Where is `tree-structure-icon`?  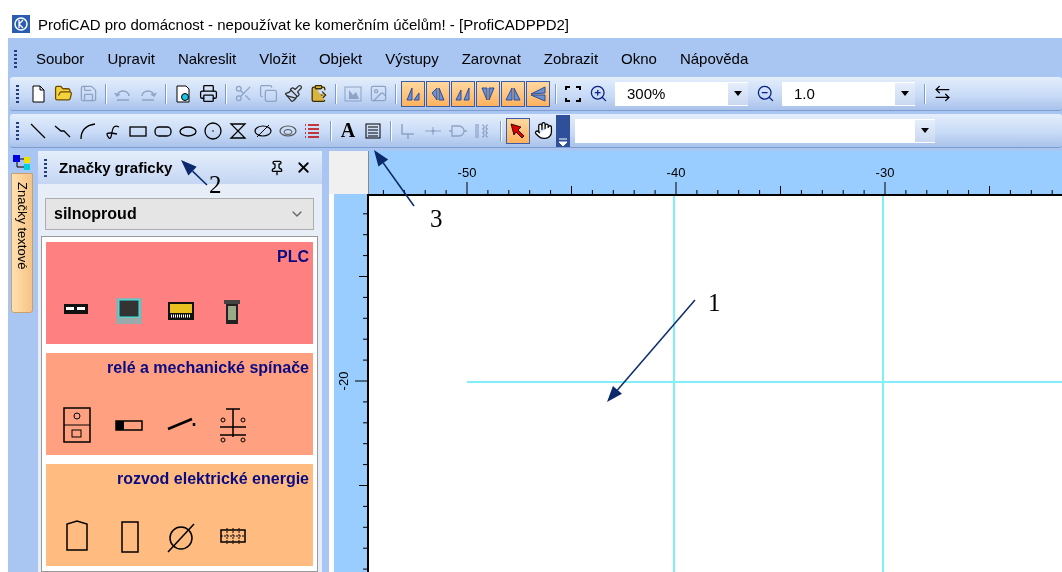
tree-structure-icon is located at coordinates (22, 163).